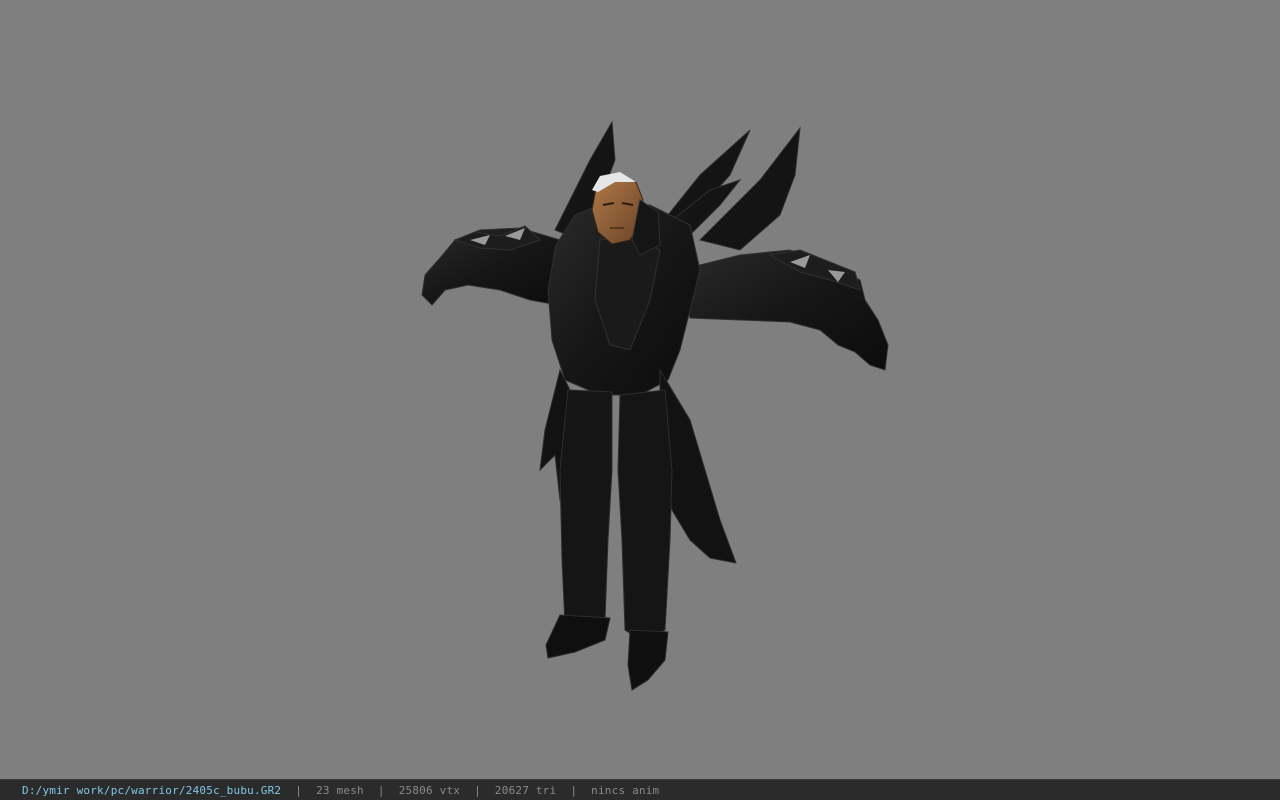  I want to click on vertex-count: 25806 vtx, so click(429, 790).